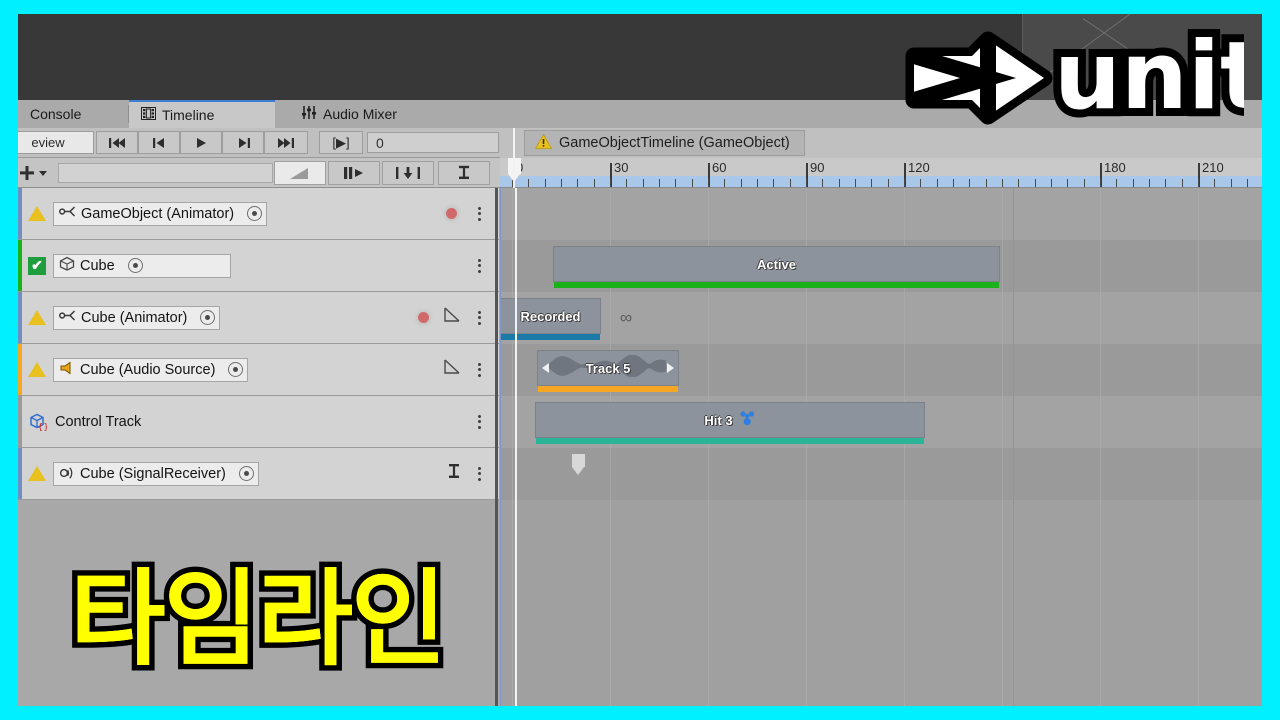 The height and width of the screenshot is (720, 1280). Describe the element at coordinates (919, 167) in the screenshot. I see `ruler-tick-label: 120` at that location.